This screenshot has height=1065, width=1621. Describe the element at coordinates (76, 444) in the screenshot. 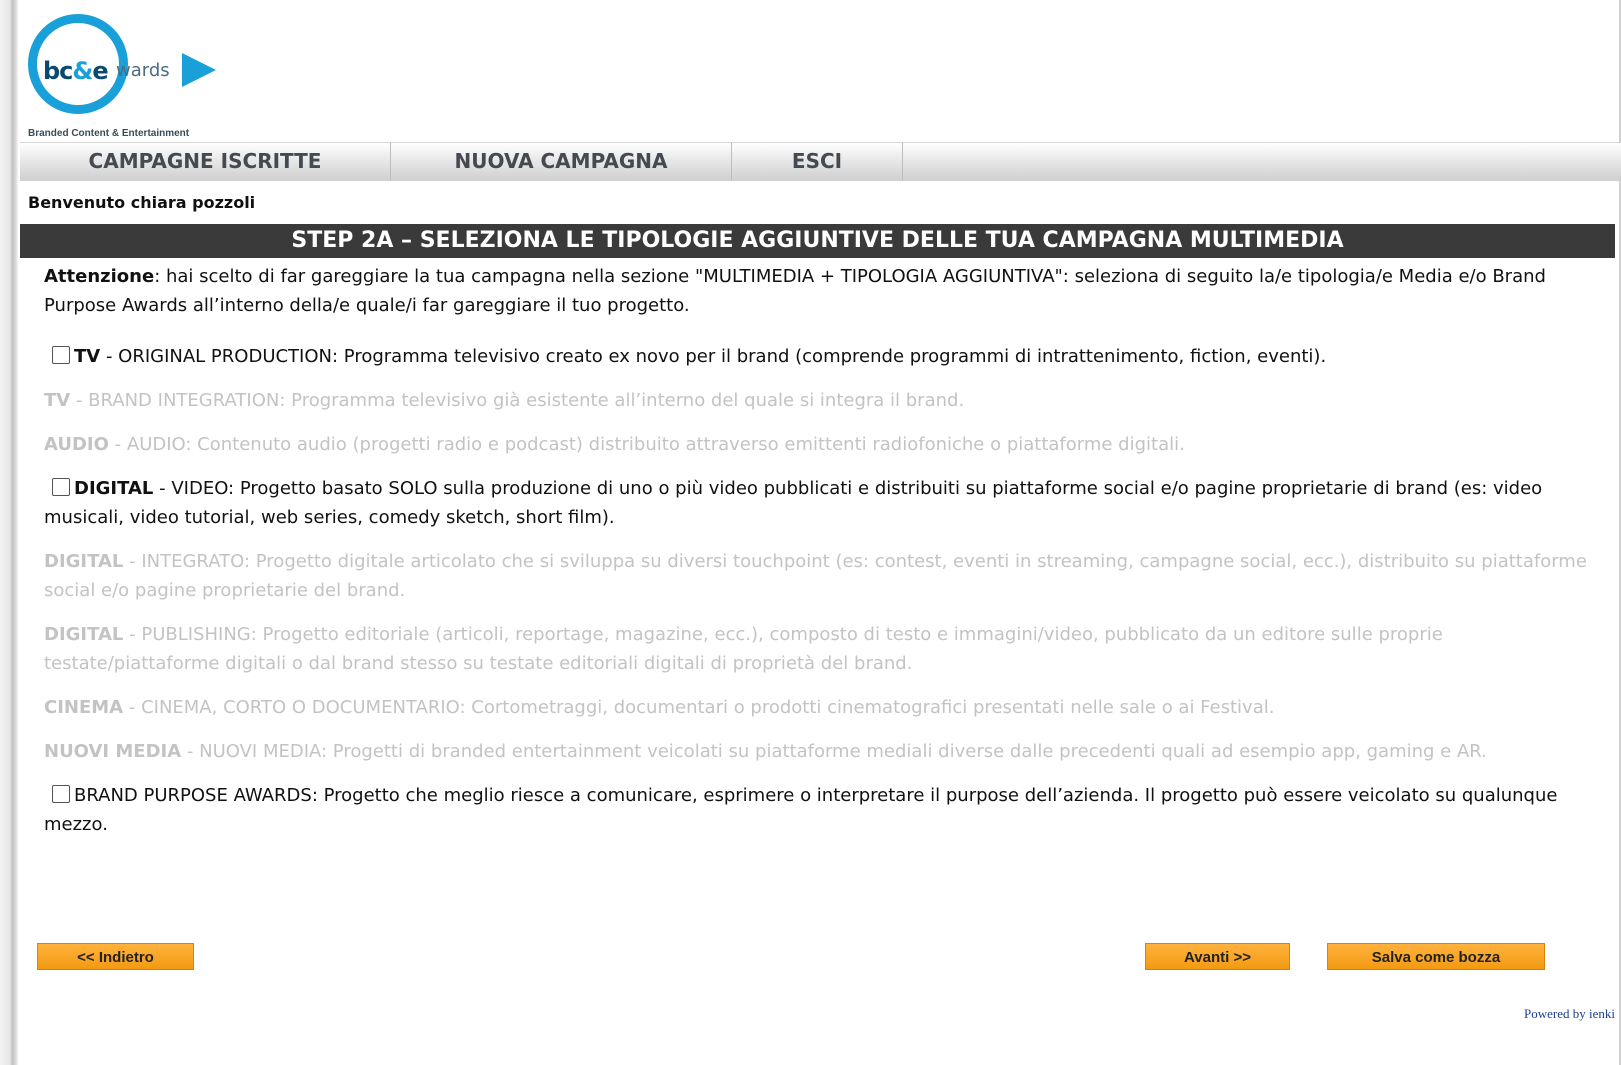

I see `option-category: AUDIO` at that location.